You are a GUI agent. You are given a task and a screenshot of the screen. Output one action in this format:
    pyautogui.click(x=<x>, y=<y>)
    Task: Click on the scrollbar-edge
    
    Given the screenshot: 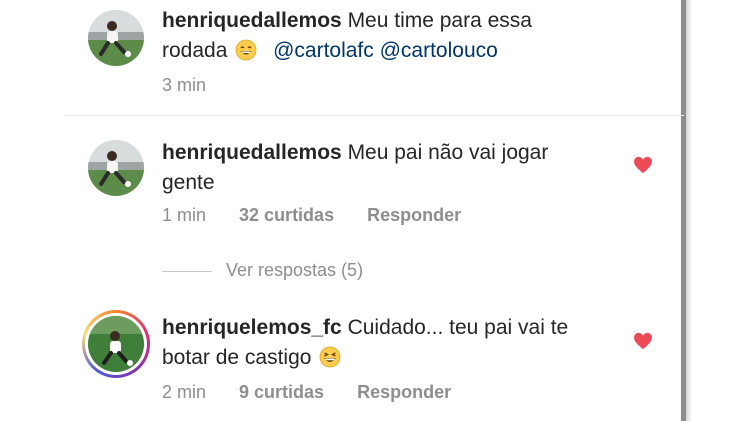 What is the action you would take?
    pyautogui.click(x=683, y=210)
    